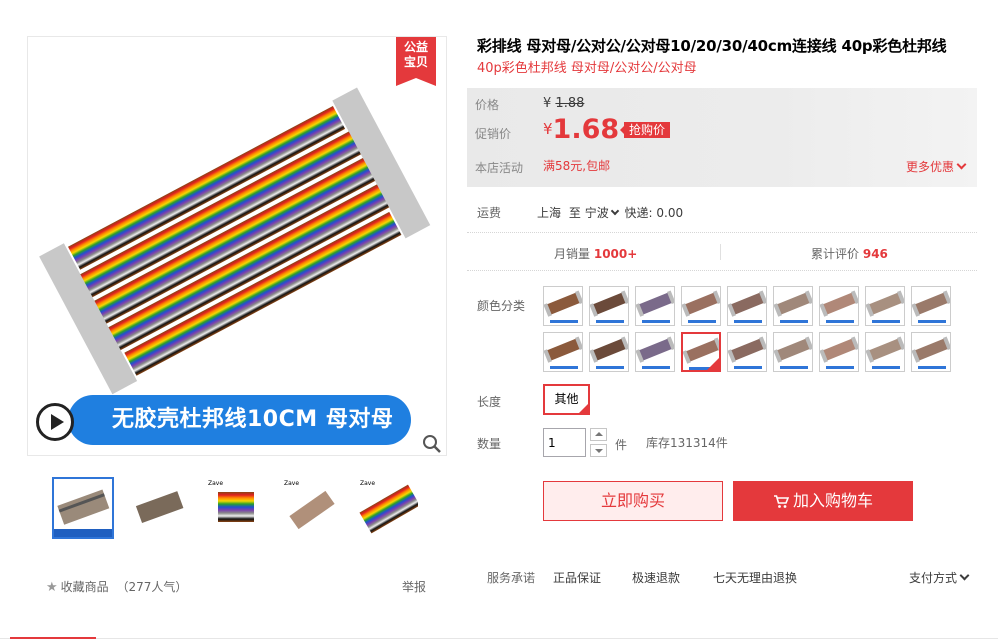 The image size is (998, 641). I want to click on shipping-info: 上海 至 宁波 快递: 0.00, so click(610, 212).